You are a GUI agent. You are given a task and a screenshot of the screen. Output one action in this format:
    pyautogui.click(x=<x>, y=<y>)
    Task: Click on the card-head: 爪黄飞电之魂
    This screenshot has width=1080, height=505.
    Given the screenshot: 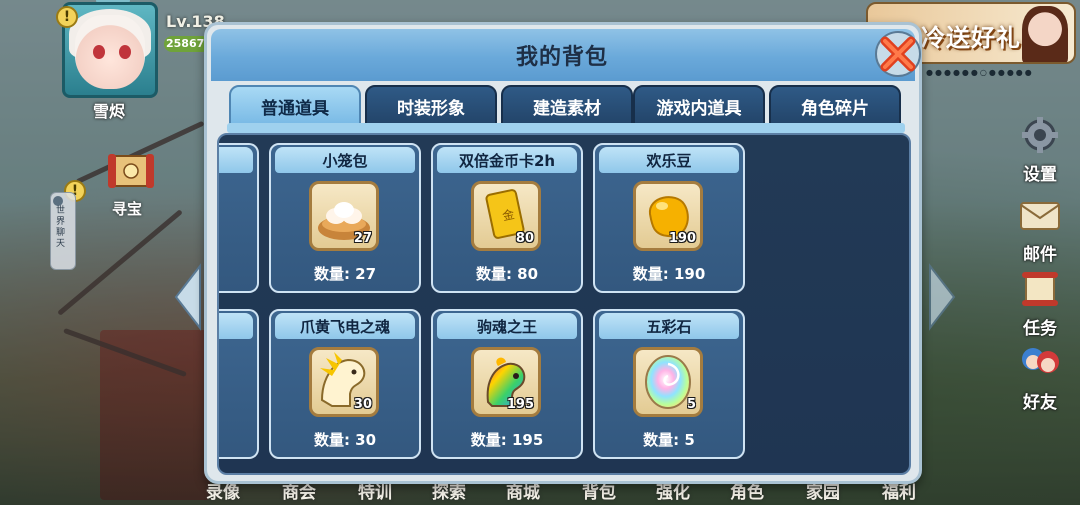 What is the action you would take?
    pyautogui.click(x=345, y=326)
    